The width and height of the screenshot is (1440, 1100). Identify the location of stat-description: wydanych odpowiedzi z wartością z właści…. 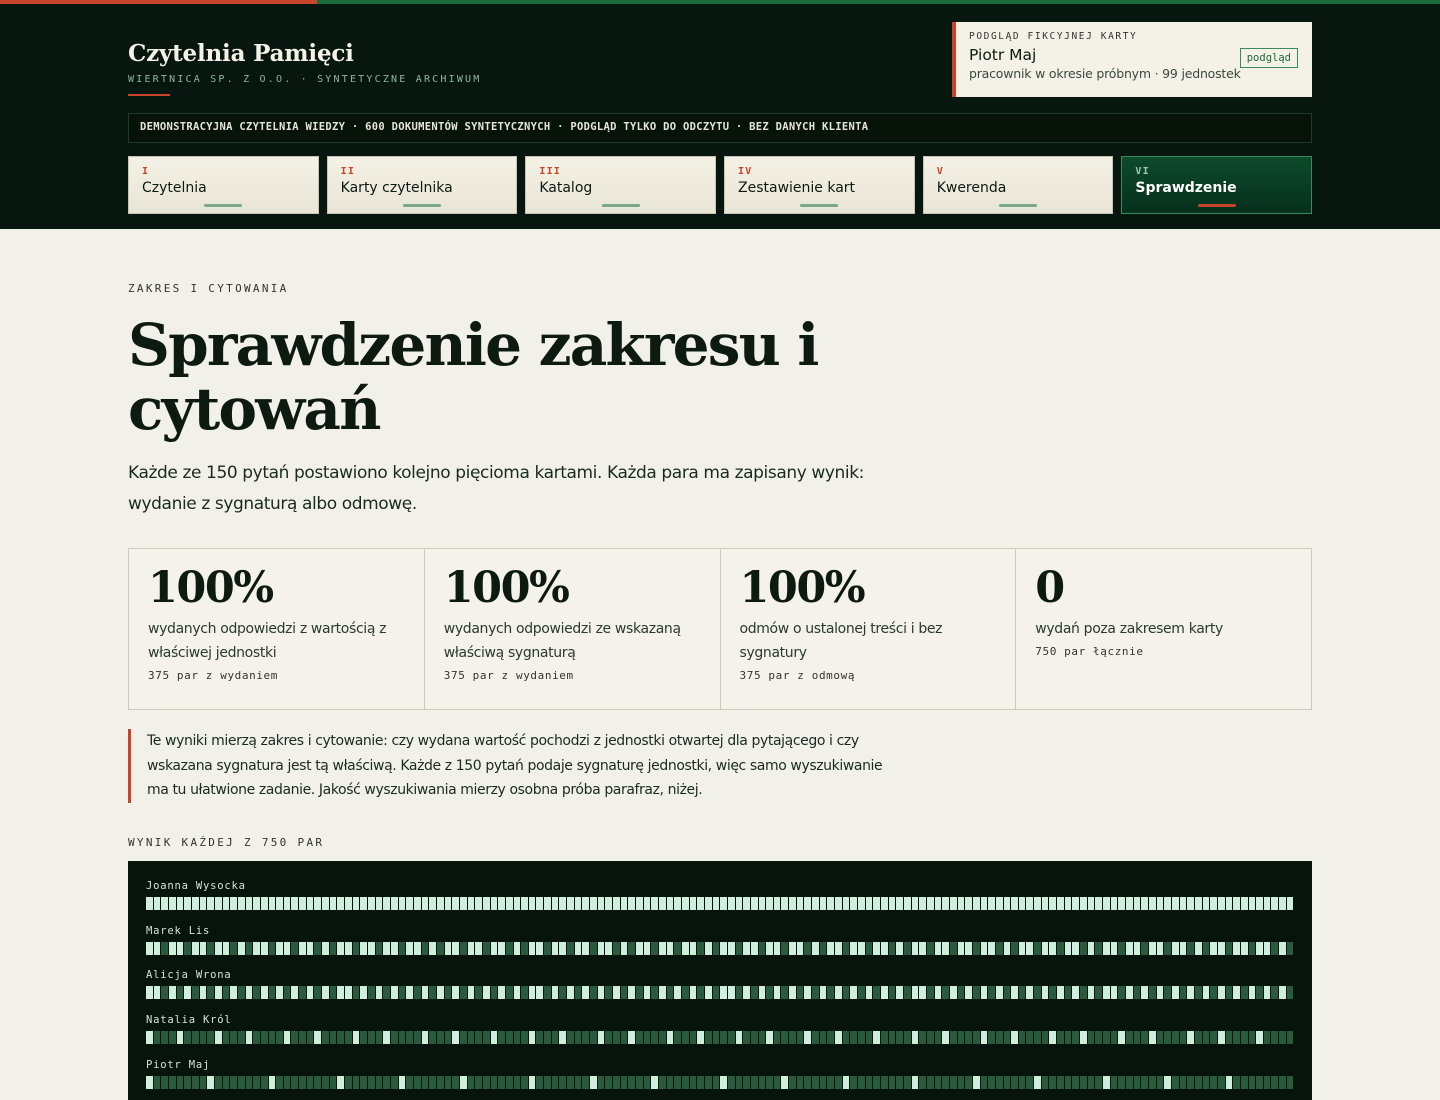
(267, 641).